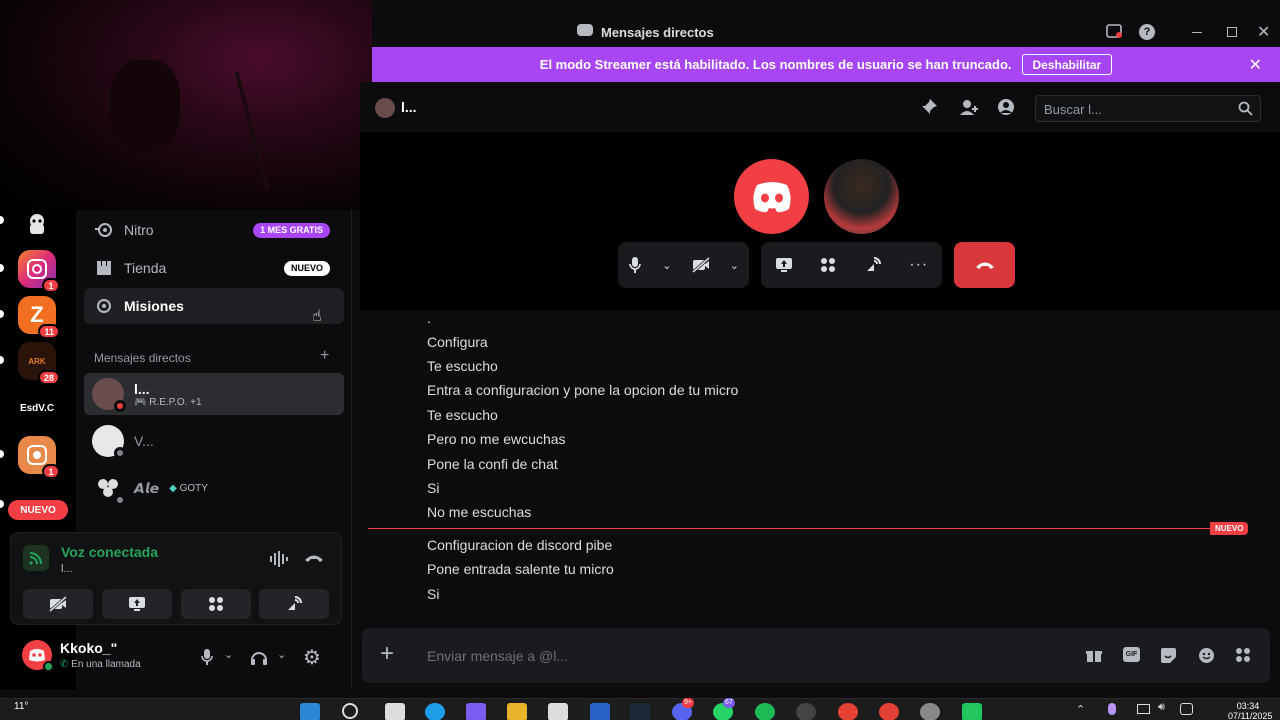  Describe the element at coordinates (214, 394) in the screenshot. I see `dm-item: l... 🎮 R.E.P.O. +1` at that location.